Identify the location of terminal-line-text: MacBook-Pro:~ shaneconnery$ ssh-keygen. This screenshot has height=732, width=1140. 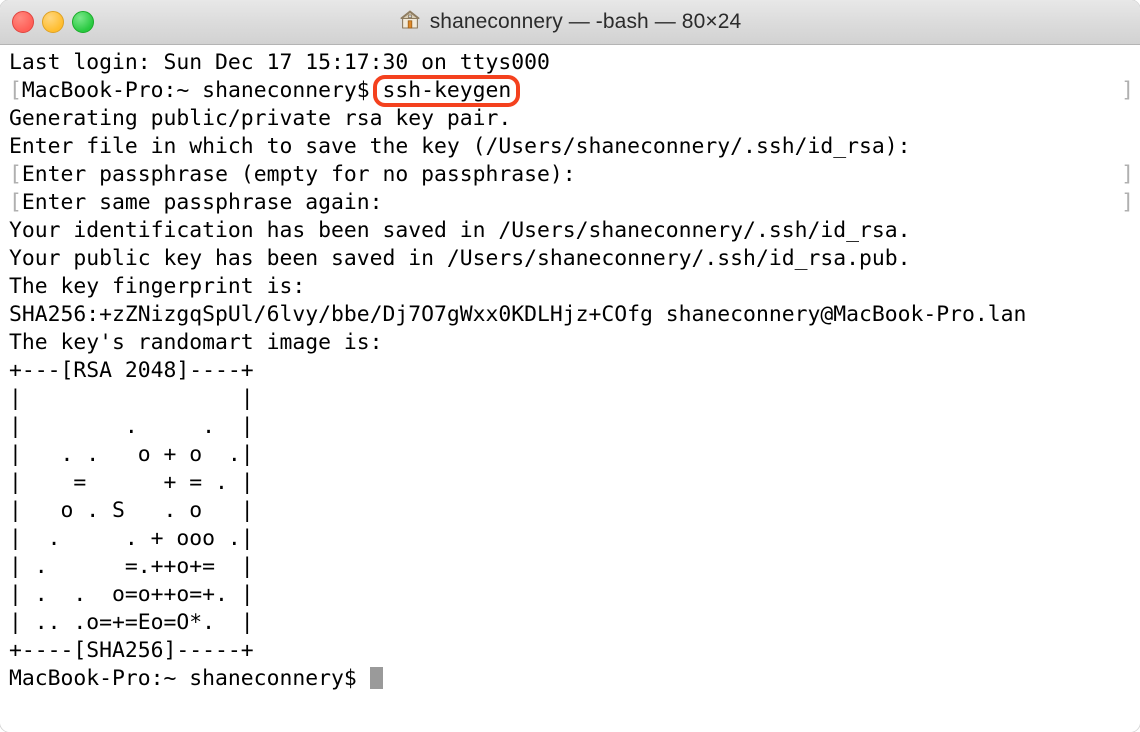
(266, 90).